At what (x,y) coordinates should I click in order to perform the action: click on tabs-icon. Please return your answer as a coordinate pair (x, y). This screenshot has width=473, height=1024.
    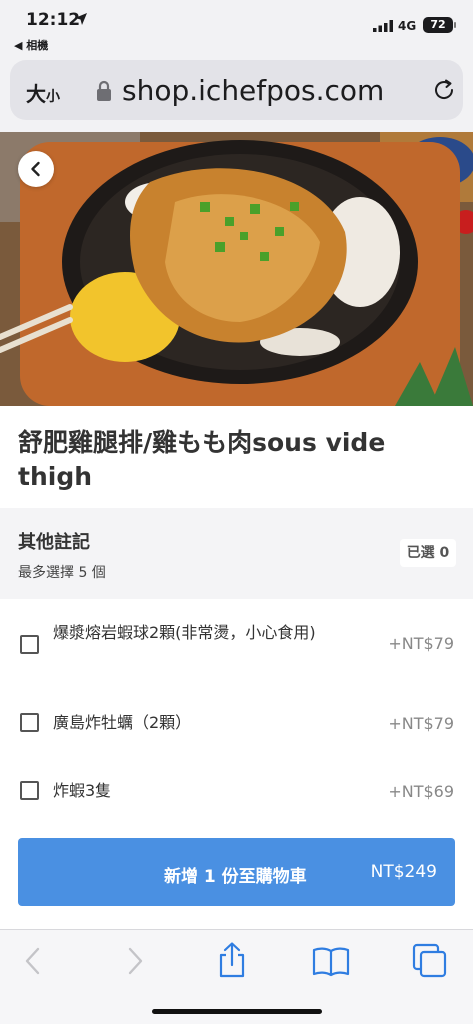
    Looking at the image, I should click on (430, 961).